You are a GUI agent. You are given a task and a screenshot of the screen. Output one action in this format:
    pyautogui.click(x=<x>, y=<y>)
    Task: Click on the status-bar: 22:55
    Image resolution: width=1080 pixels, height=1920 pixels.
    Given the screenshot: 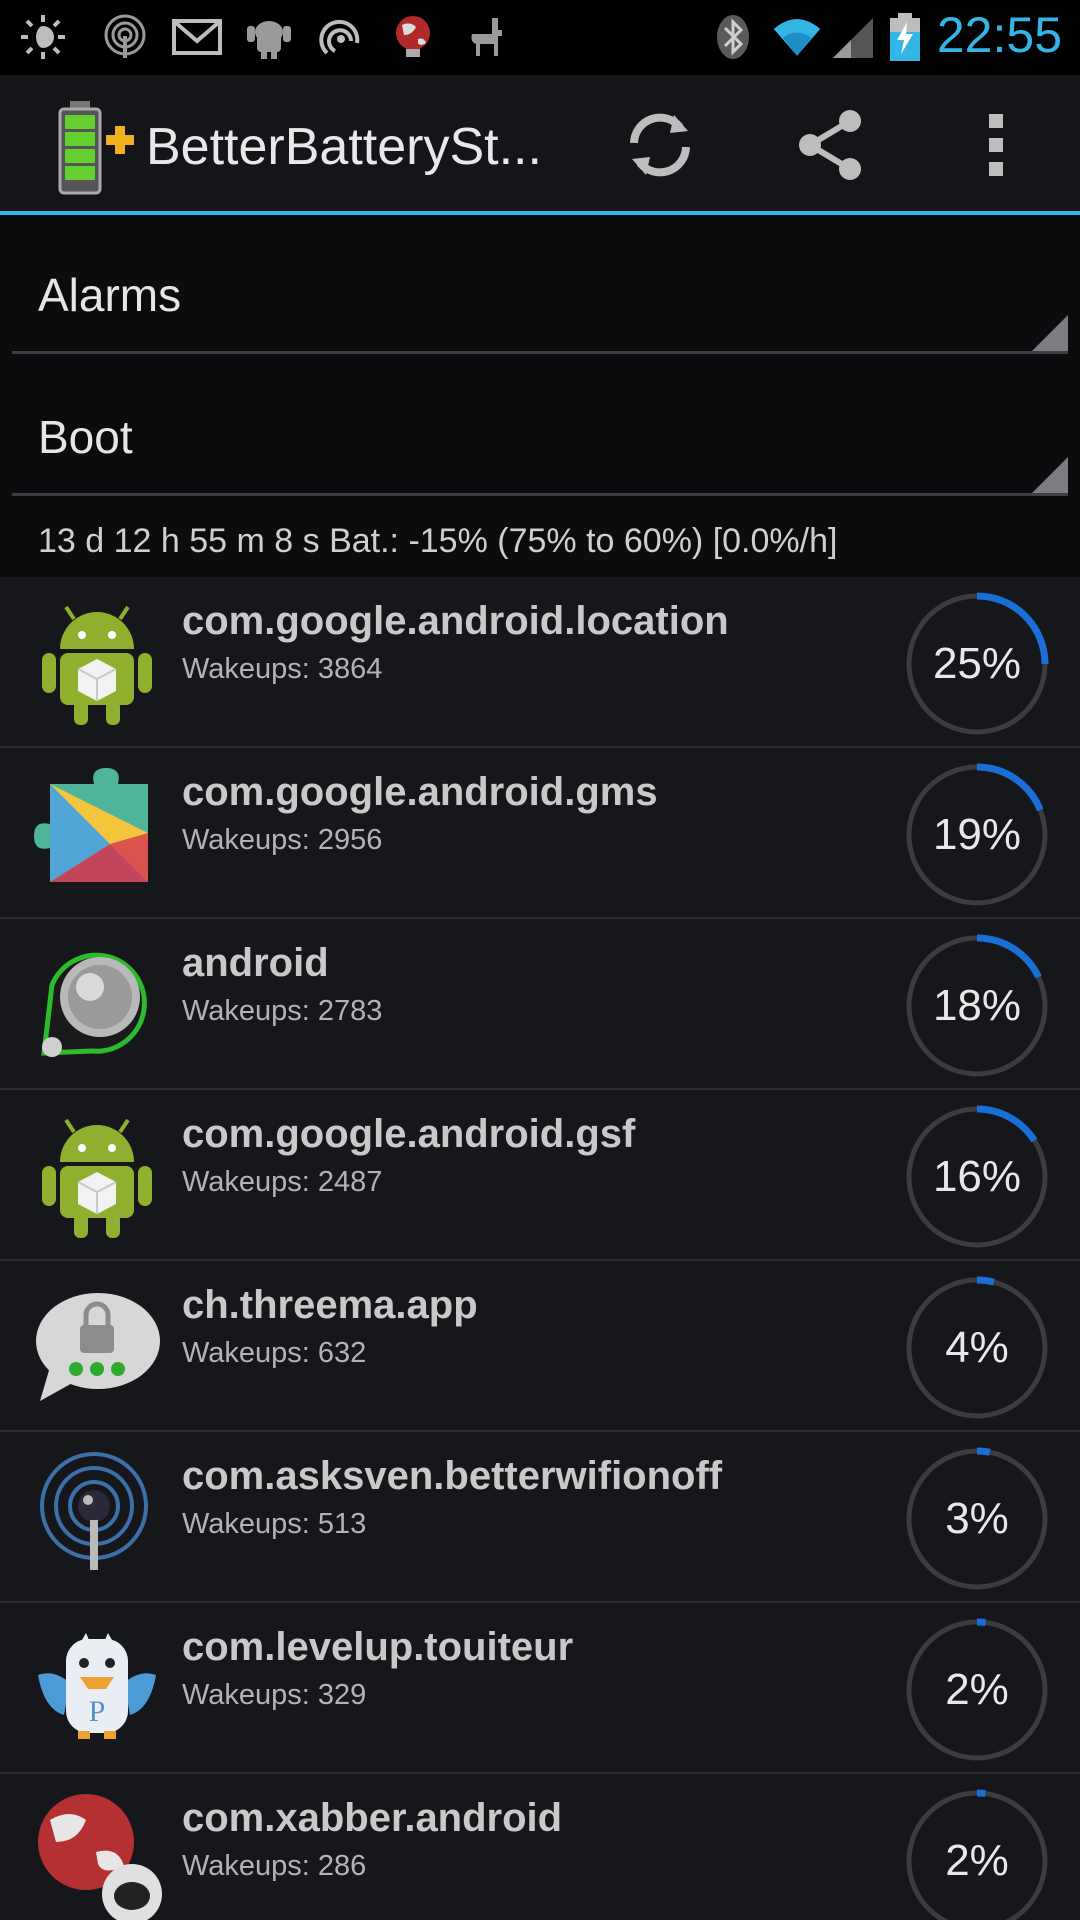 What is the action you would take?
    pyautogui.click(x=540, y=37)
    